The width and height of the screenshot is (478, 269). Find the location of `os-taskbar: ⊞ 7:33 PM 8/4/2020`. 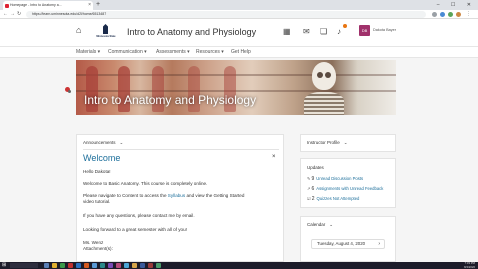

os-taskbar: ⊞ 7:33 PM 8/4/2020 is located at coordinates (239, 265).